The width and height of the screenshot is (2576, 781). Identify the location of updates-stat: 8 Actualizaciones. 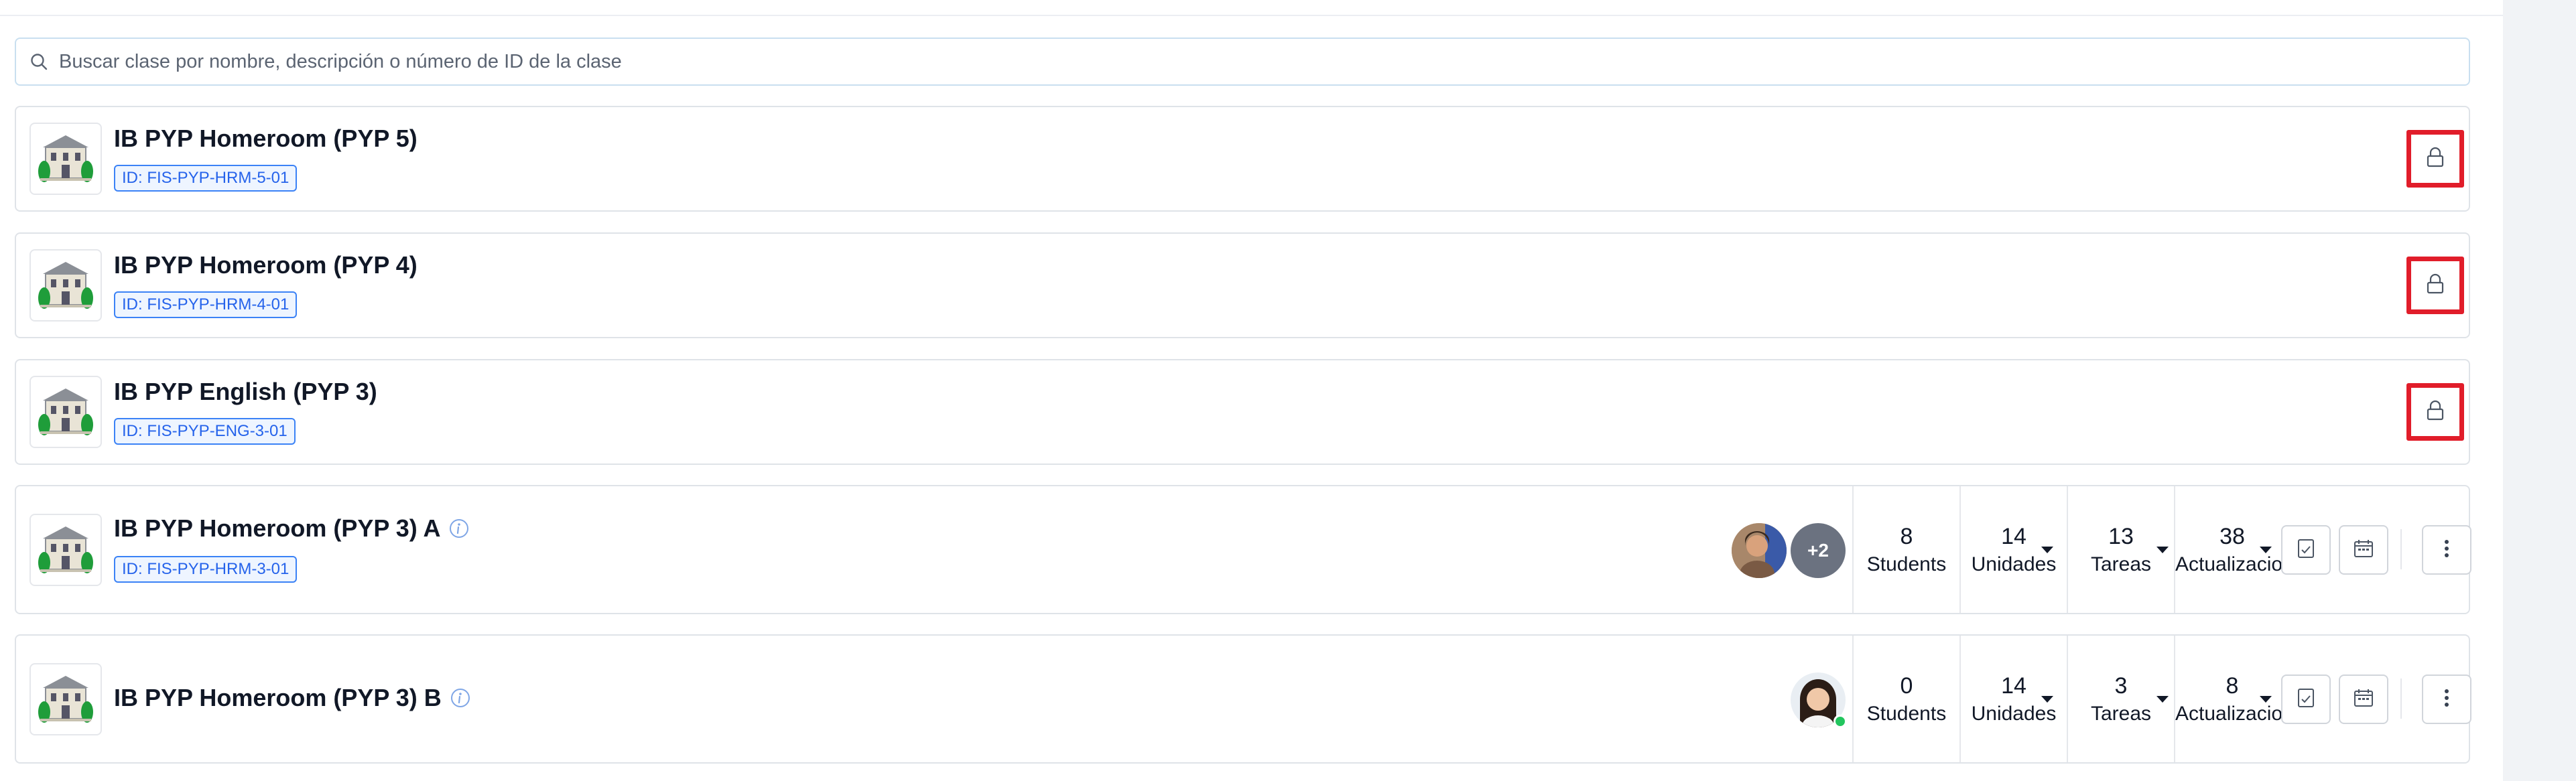
(2232, 699).